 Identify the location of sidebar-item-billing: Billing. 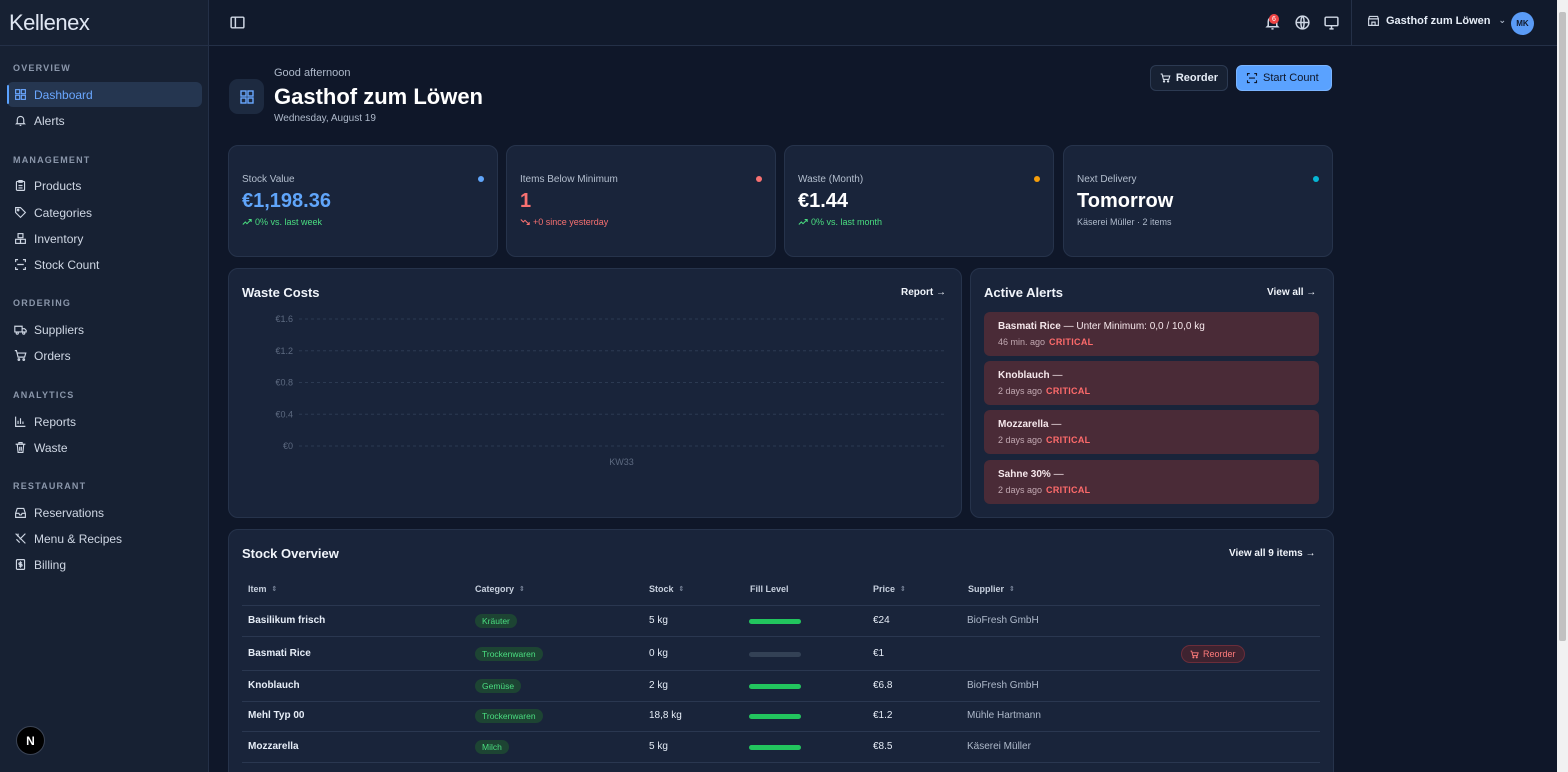
(104, 564).